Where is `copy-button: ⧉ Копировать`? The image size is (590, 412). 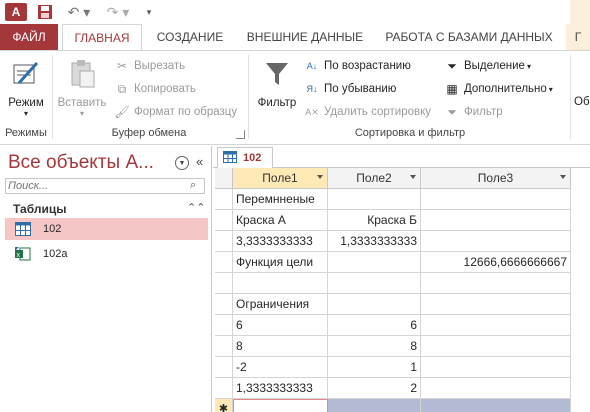 copy-button: ⧉ Копировать is located at coordinates (155, 89).